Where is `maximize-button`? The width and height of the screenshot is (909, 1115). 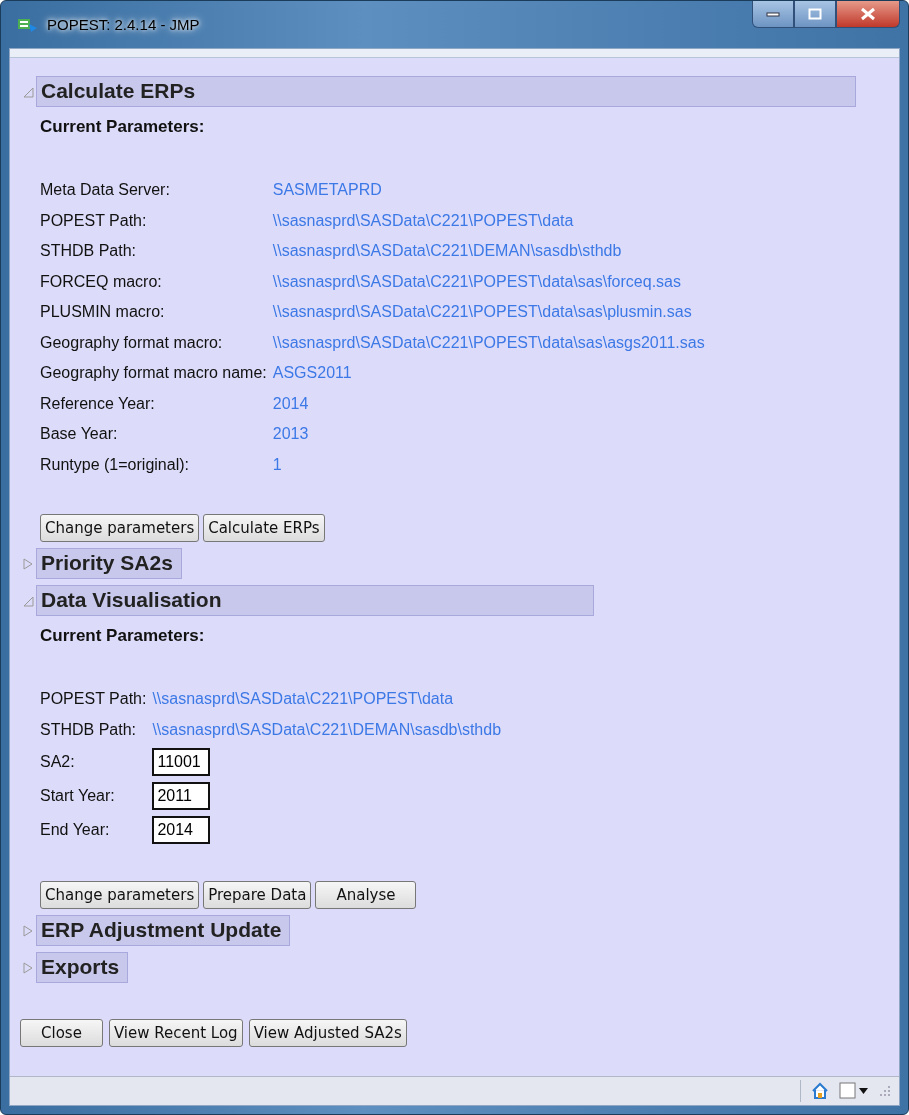
maximize-button is located at coordinates (815, 14).